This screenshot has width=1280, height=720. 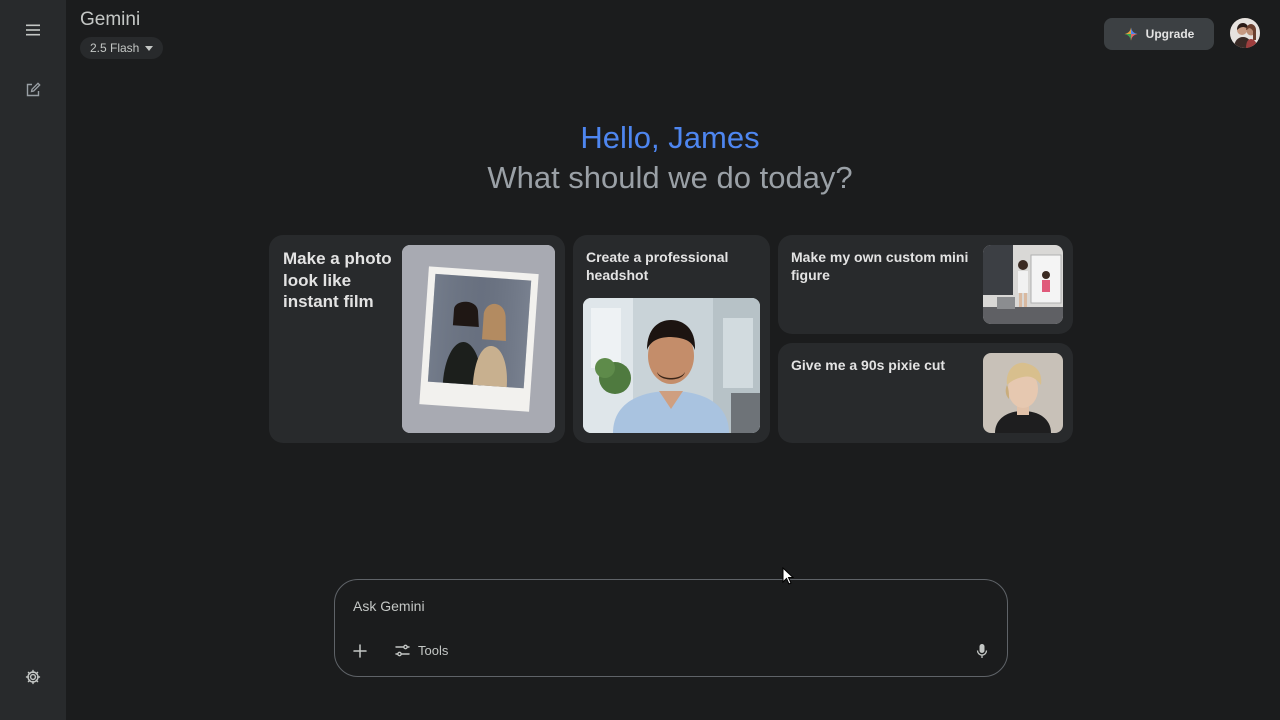 What do you see at coordinates (868, 365) in the screenshot?
I see `card-title: Give me a 90s pixie cut` at bounding box center [868, 365].